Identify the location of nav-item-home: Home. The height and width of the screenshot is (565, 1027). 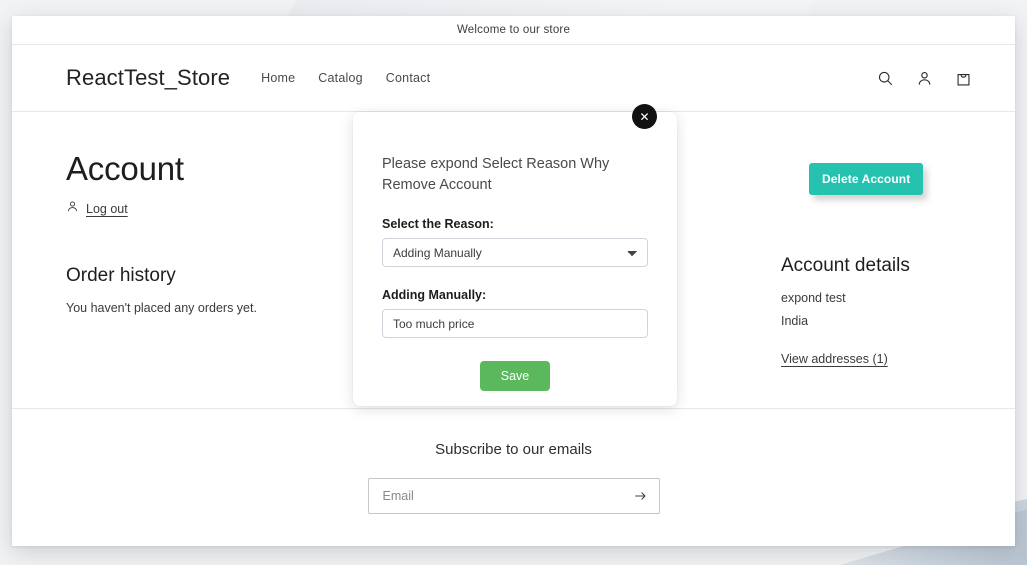
(278, 78).